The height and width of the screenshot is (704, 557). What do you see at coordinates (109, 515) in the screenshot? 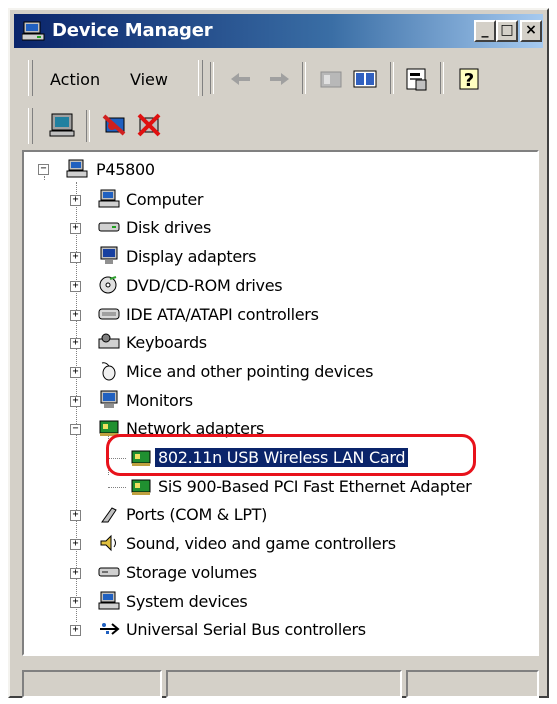
I see `port-icon` at bounding box center [109, 515].